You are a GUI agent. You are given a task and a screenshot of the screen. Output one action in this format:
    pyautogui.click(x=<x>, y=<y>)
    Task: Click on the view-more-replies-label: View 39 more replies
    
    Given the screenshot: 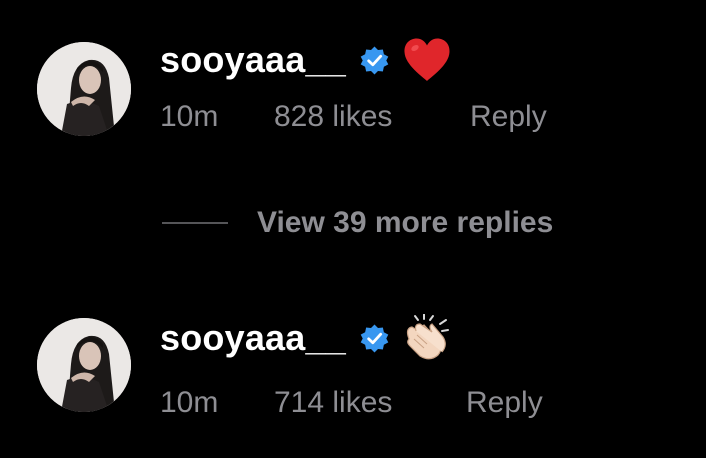 What is the action you would take?
    pyautogui.click(x=405, y=222)
    